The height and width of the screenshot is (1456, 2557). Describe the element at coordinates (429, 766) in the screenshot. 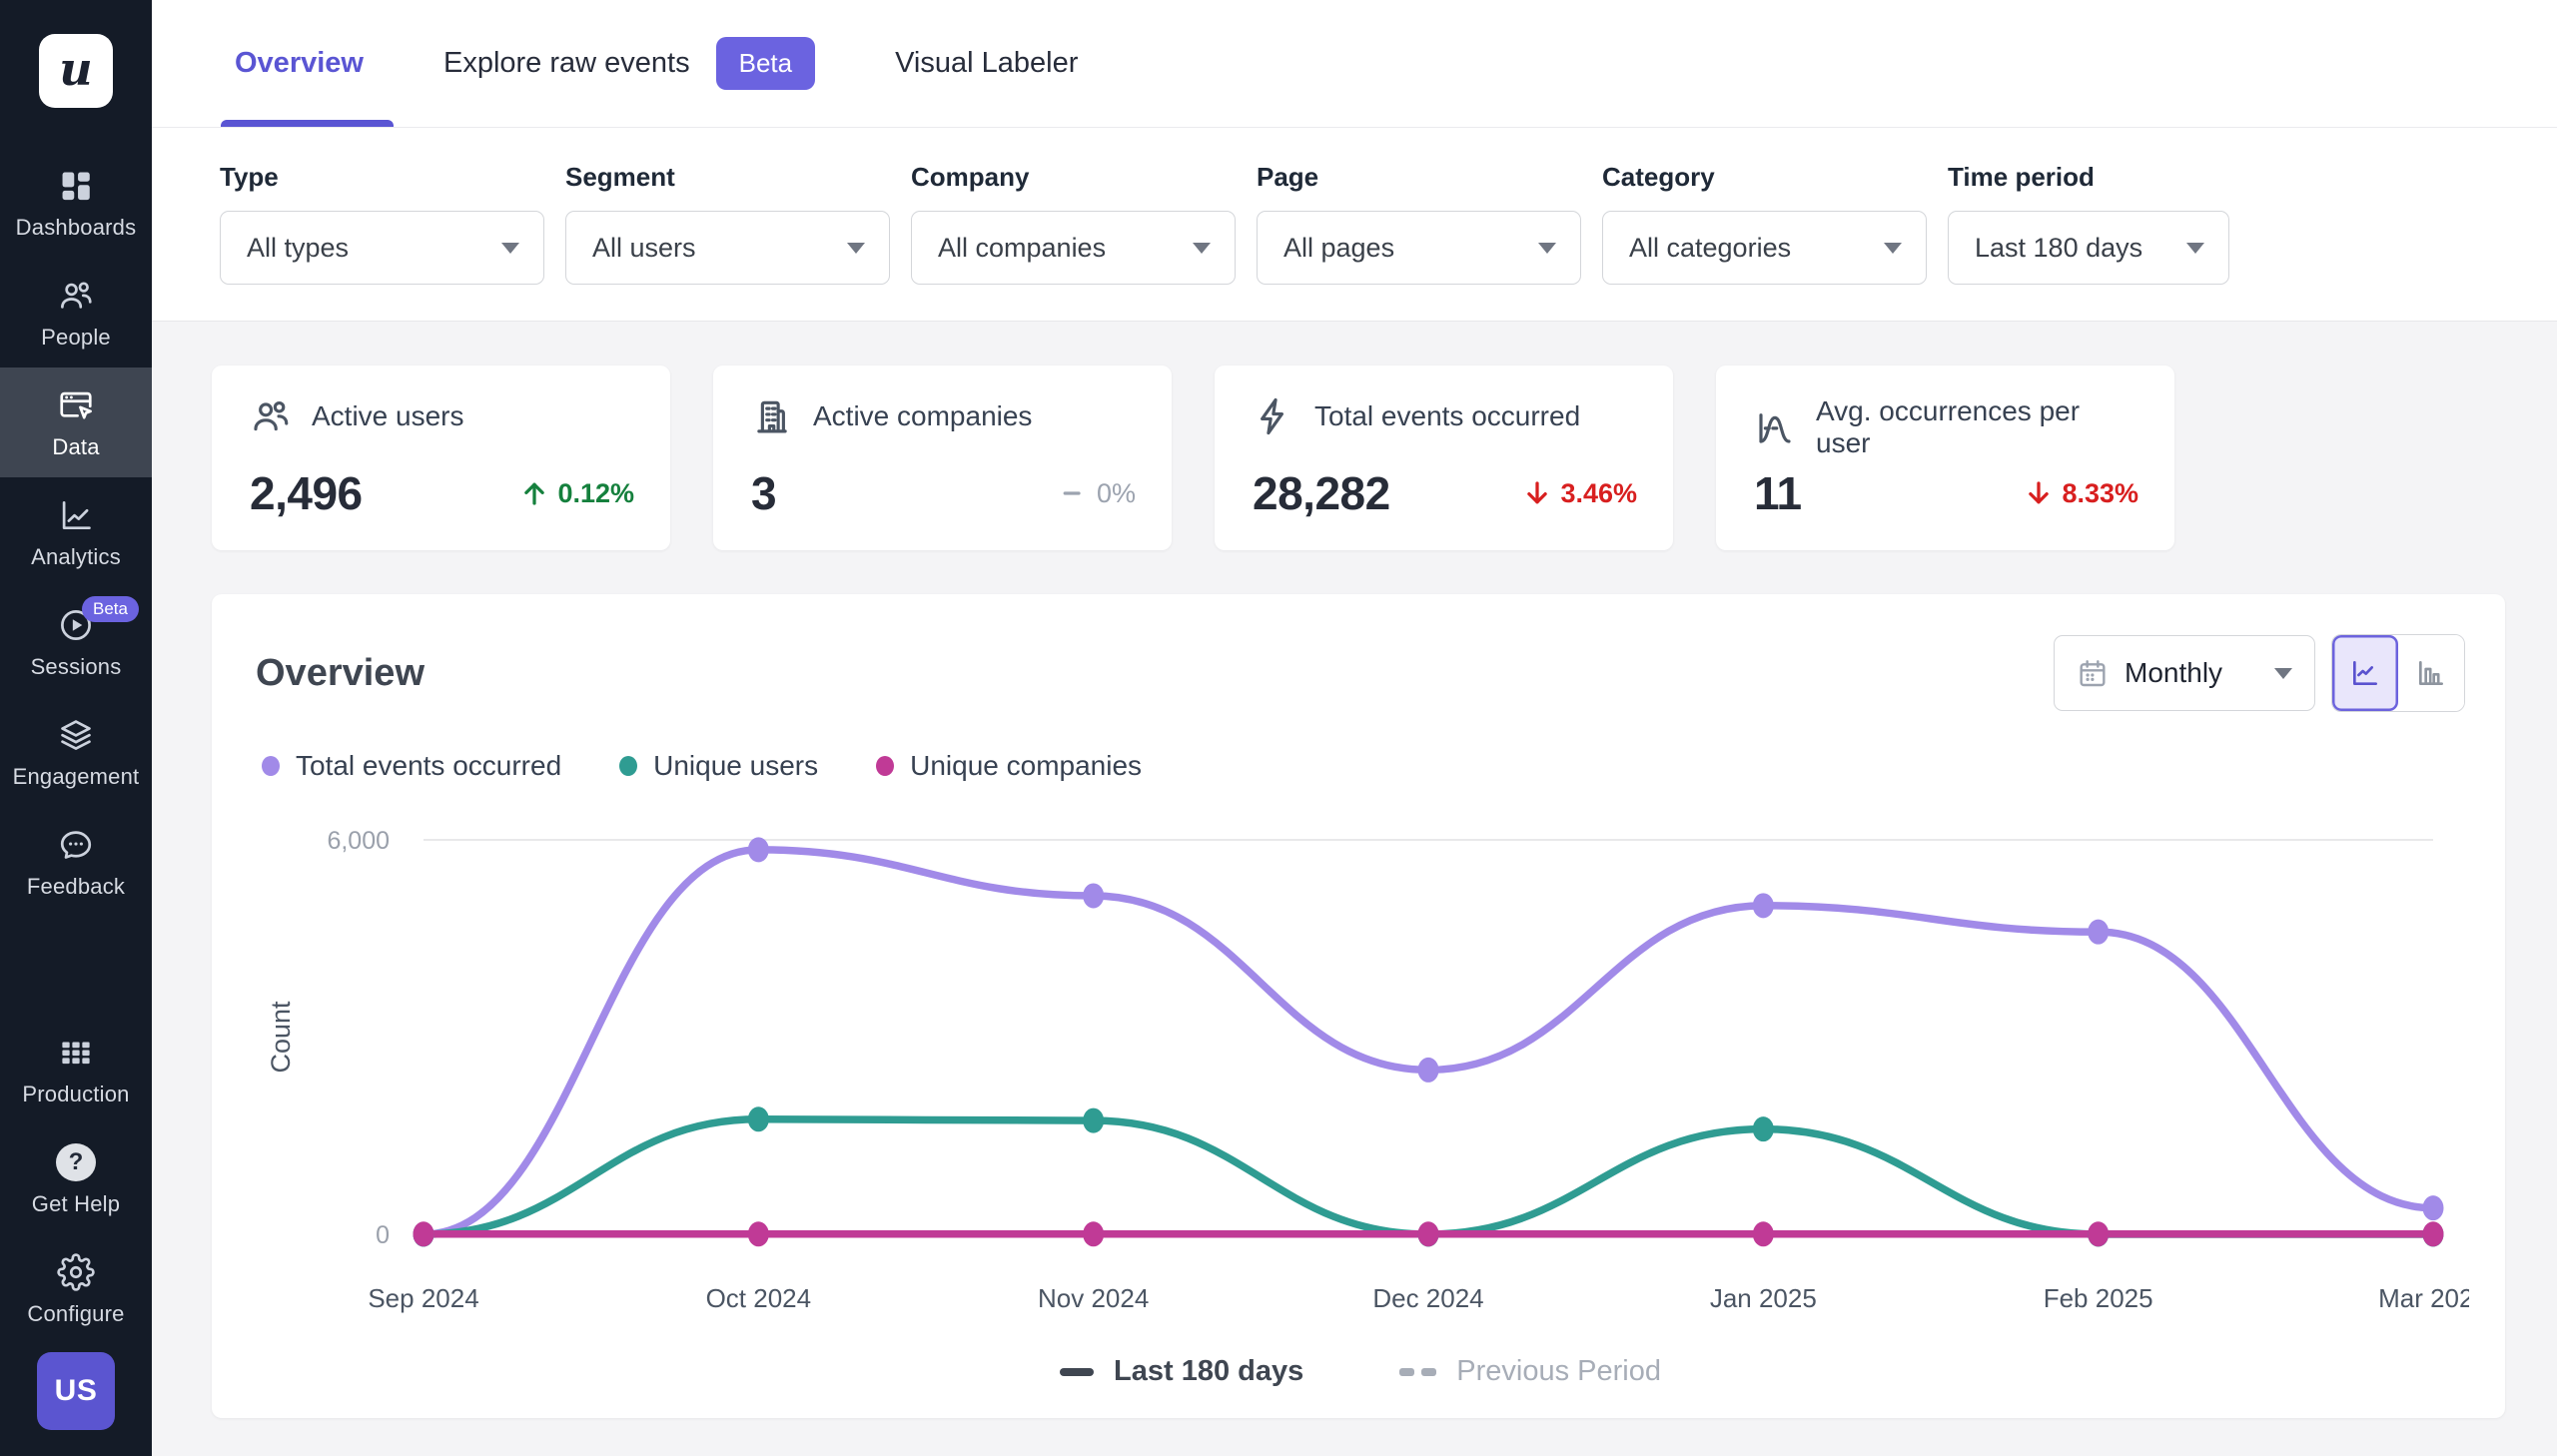

I see `legend-label: Total events occurred` at that location.